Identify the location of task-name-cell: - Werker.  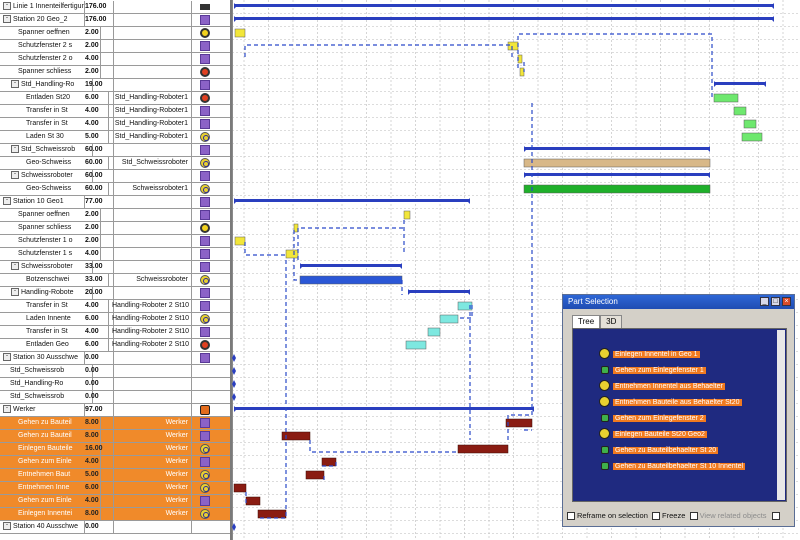
(42, 410).